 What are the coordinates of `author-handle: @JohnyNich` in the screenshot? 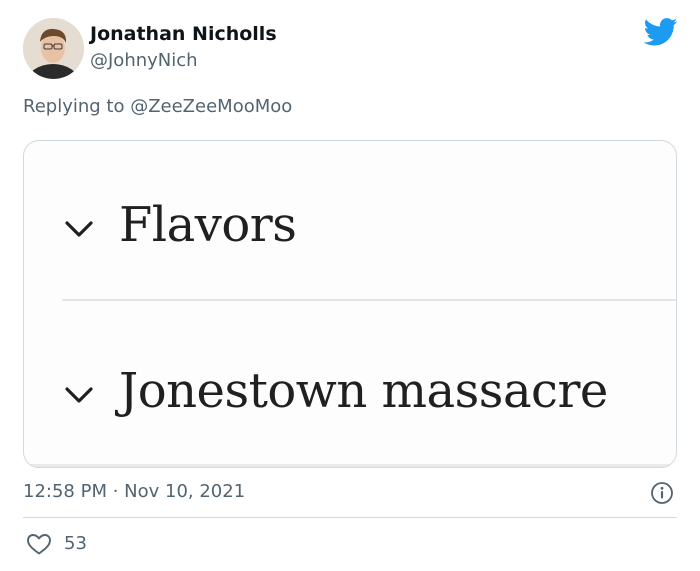 It's located at (144, 60).